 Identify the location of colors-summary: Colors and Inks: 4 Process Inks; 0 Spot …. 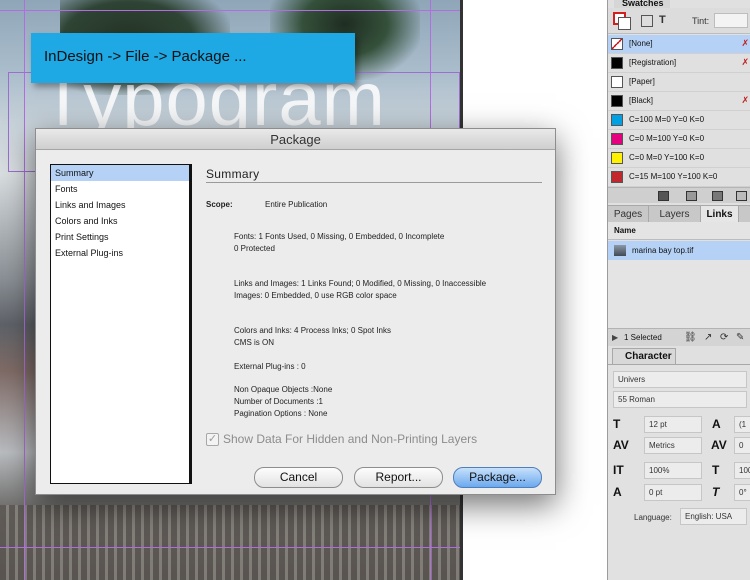
(312, 337).